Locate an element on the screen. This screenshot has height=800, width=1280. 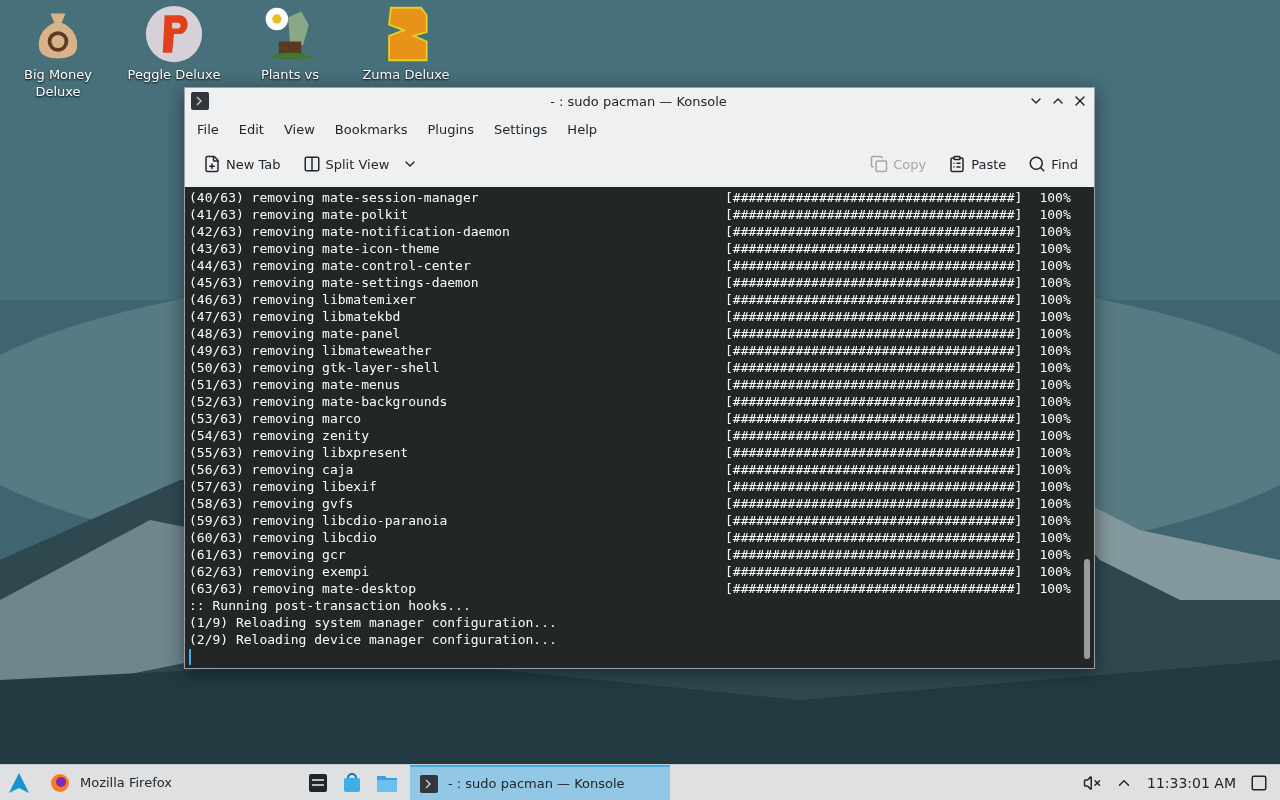
desktop-icon-label: Peggle Deluxe is located at coordinates (174, 74).